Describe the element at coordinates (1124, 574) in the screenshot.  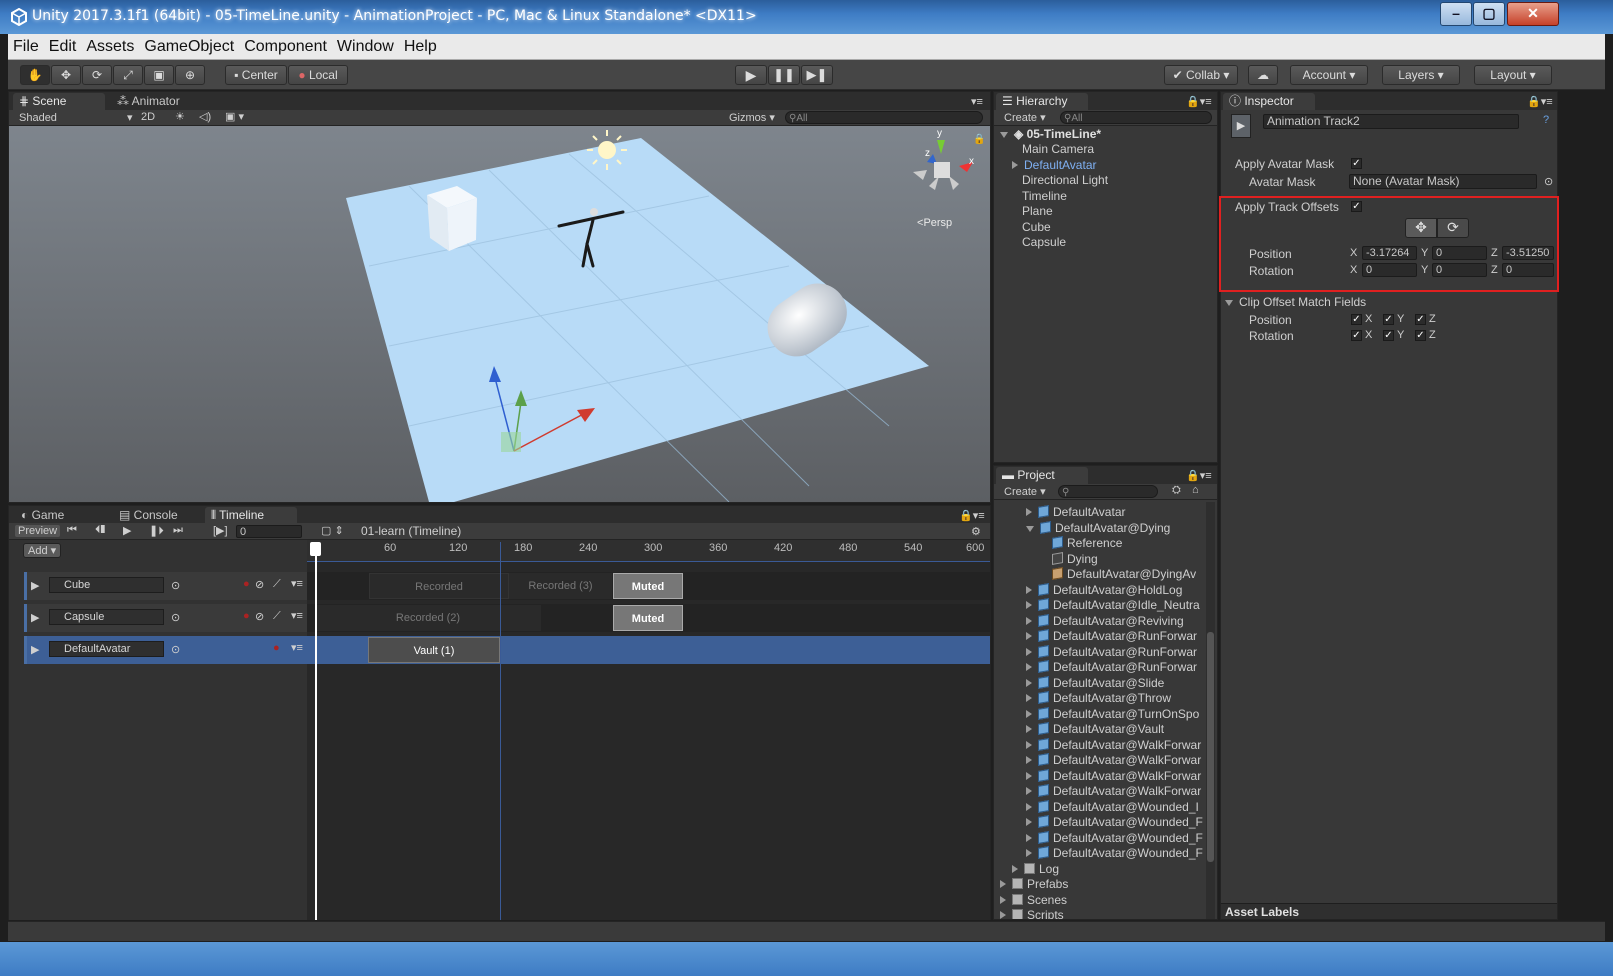
I see `project-item: DefaultAvatar@DyingAv` at that location.